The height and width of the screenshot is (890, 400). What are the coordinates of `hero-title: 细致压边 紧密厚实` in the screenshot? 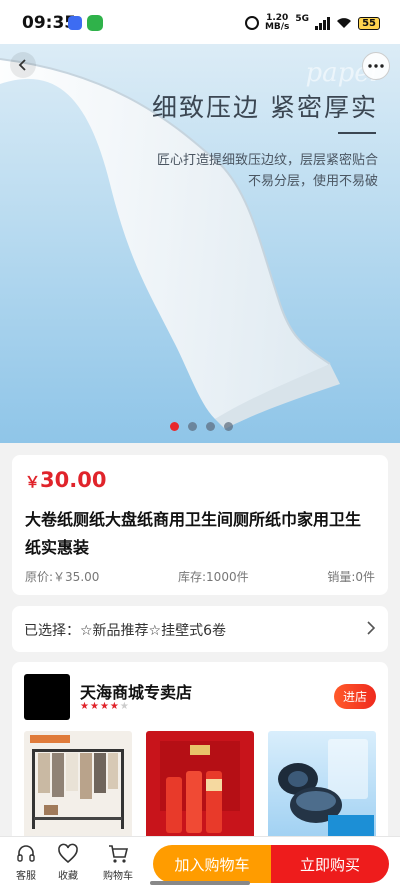 It's located at (265, 107).